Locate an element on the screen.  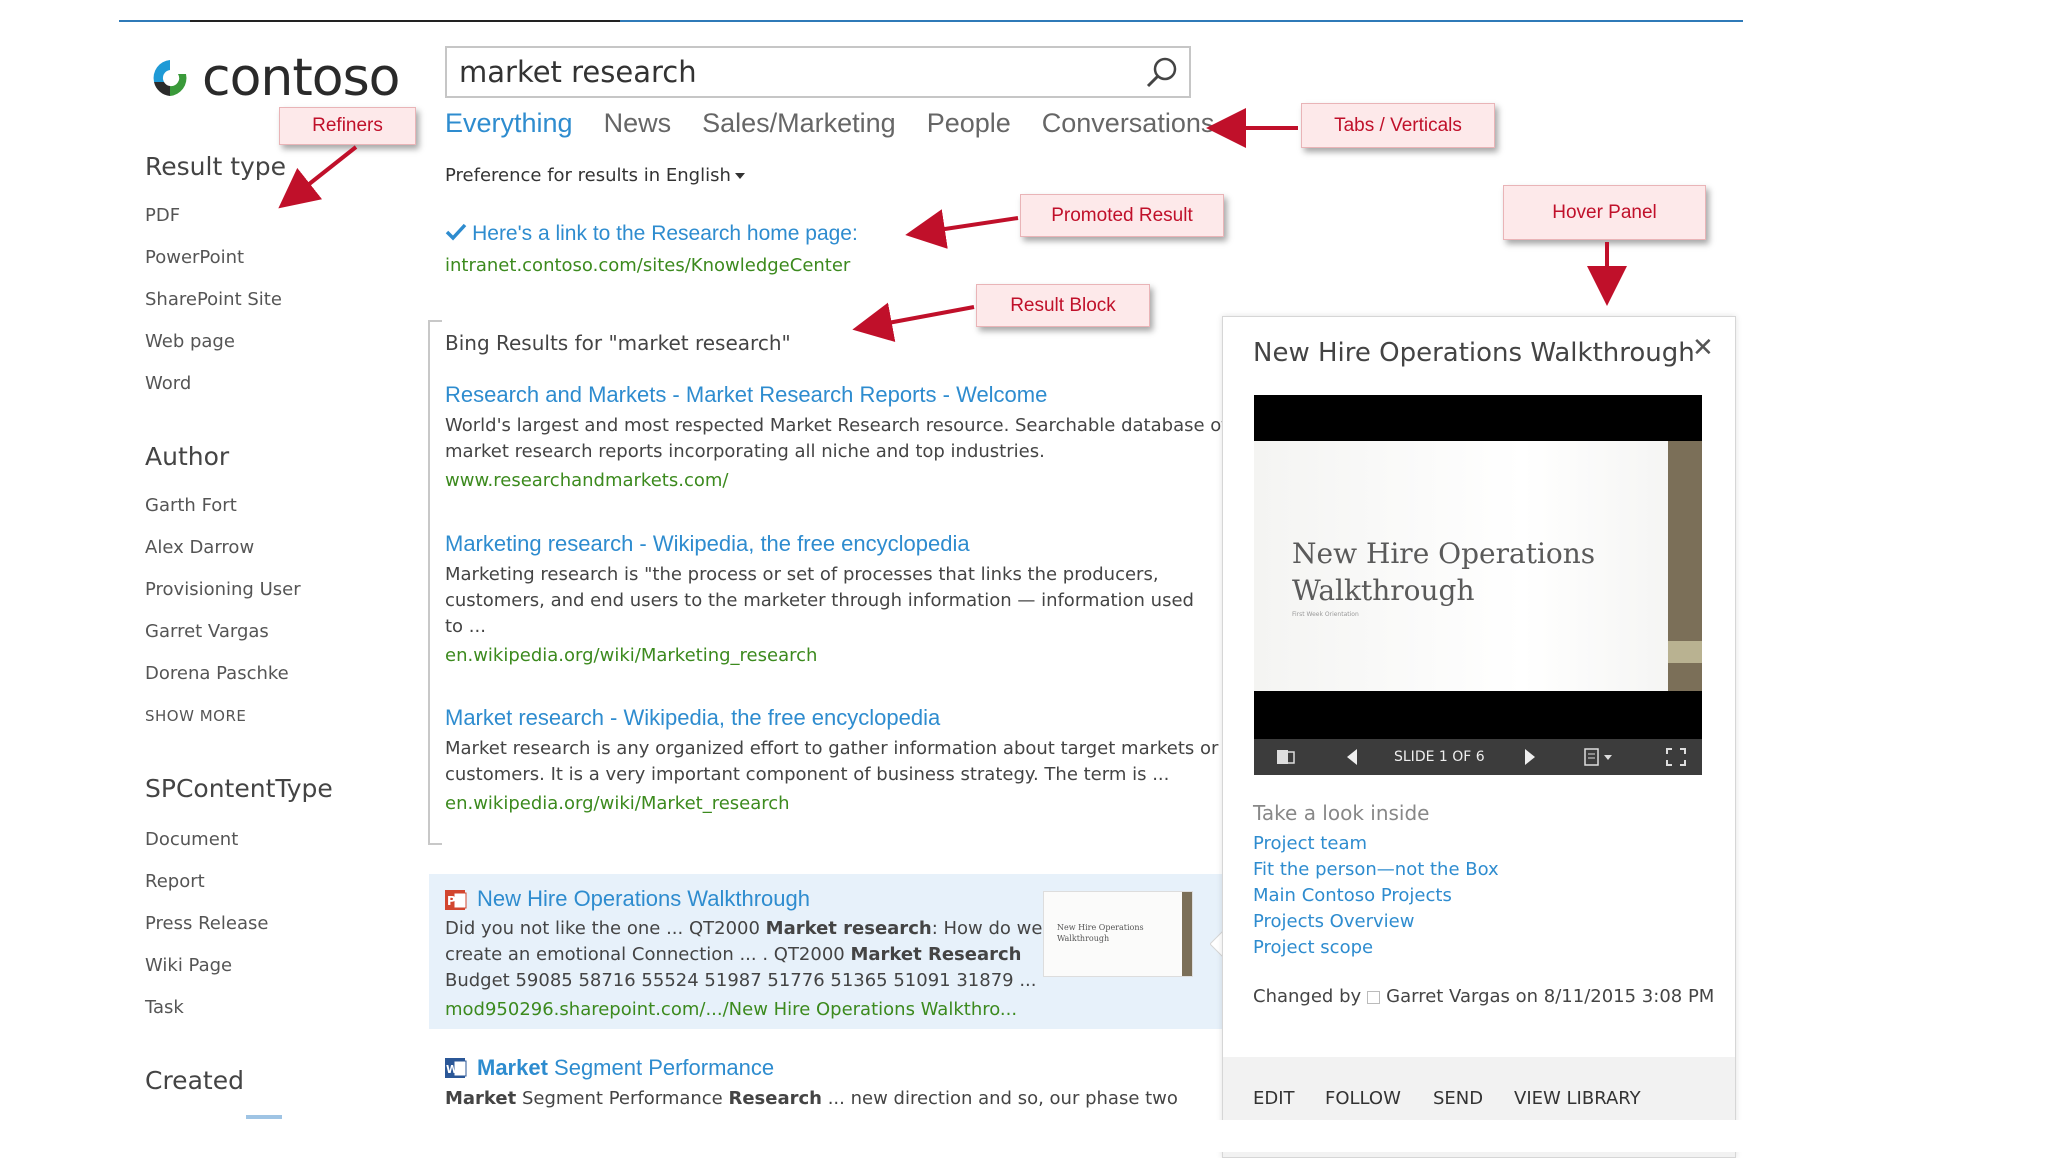
result-block-rule is located at coordinates (429, 582).